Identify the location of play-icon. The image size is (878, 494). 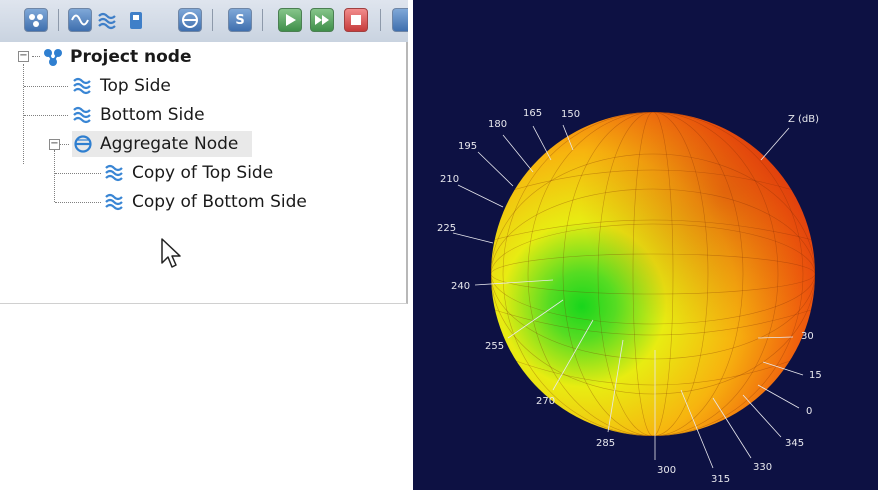
(290, 20).